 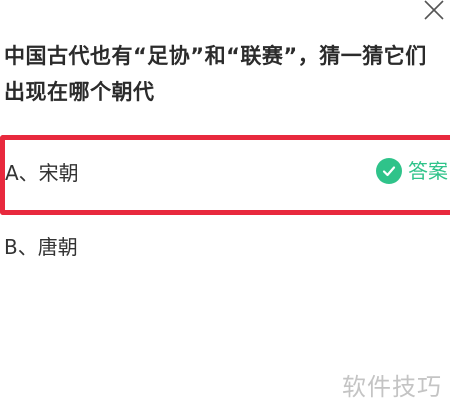 What do you see at coordinates (41, 247) in the screenshot?
I see `option-b-label: B、唐朝` at bounding box center [41, 247].